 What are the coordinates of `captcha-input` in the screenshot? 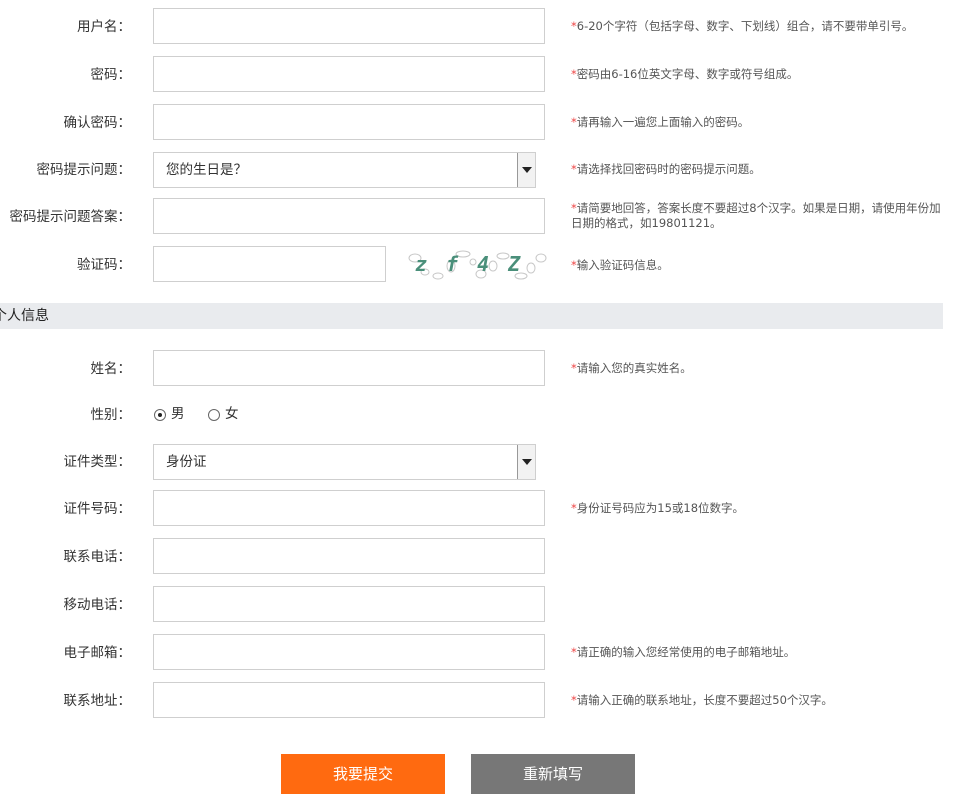 It's located at (269, 264).